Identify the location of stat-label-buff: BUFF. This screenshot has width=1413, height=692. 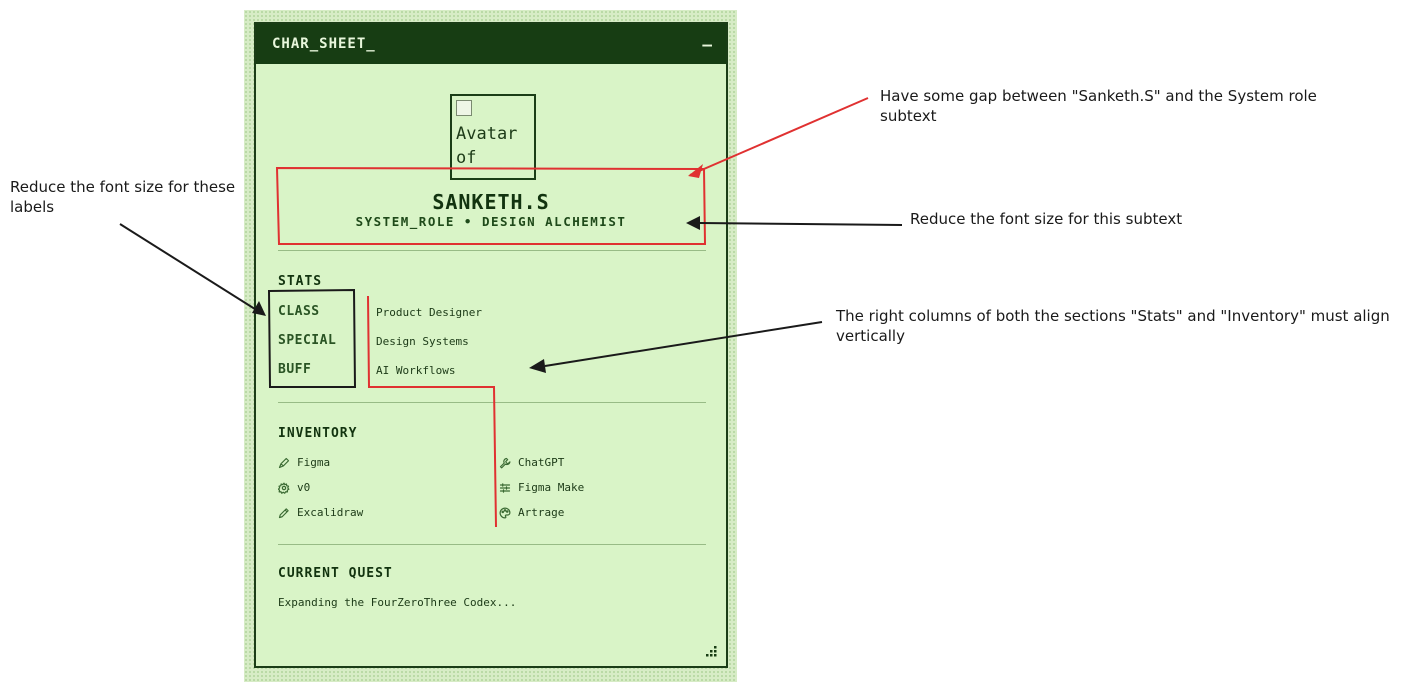
(295, 369).